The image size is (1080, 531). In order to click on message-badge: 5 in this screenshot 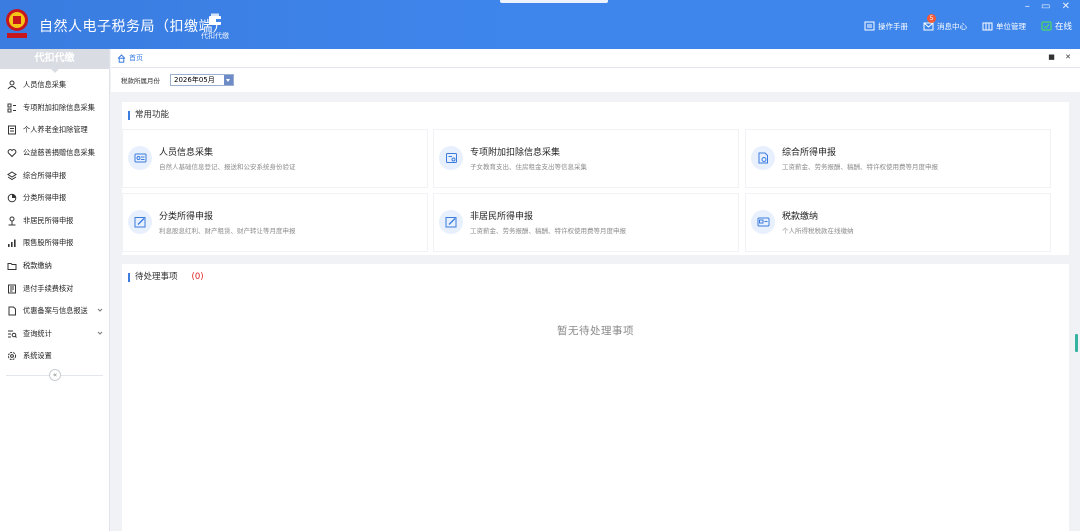, I will do `click(931, 18)`.